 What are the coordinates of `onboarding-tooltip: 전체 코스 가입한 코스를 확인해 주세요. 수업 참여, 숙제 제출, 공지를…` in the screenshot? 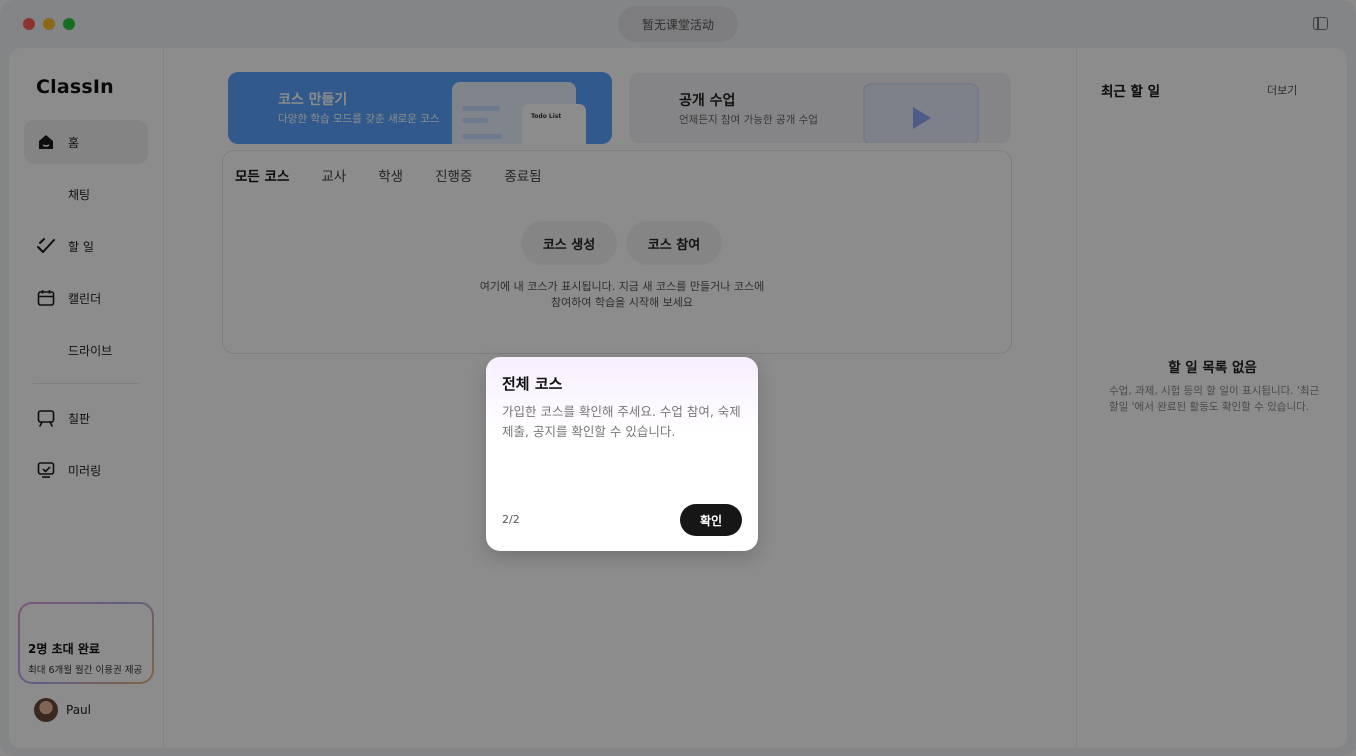 It's located at (622, 454).